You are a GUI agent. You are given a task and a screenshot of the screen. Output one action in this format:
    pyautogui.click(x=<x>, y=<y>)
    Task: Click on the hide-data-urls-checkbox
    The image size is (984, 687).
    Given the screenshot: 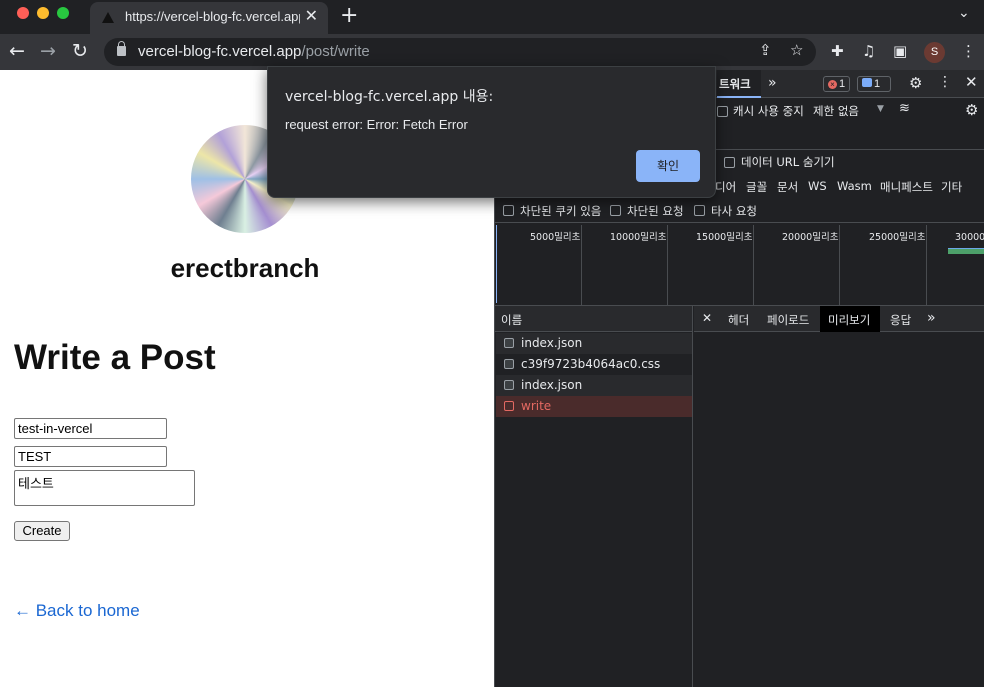 What is the action you would take?
    pyautogui.click(x=729, y=162)
    